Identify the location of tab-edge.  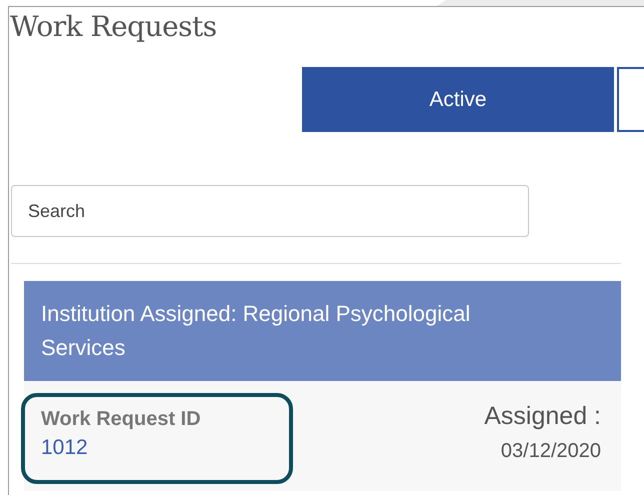
(630, 99).